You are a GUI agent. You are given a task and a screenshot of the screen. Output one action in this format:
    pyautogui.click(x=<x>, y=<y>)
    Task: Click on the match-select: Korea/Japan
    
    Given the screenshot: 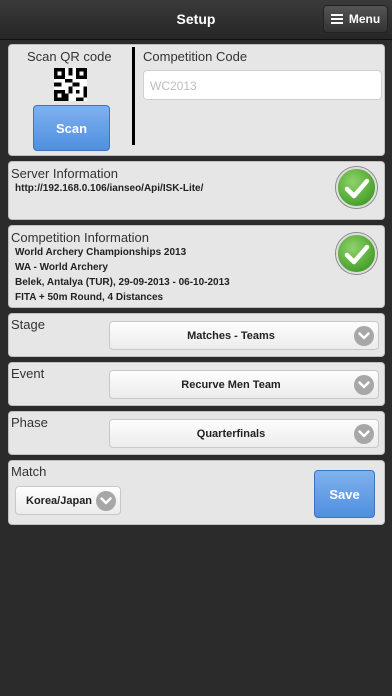 What is the action you would take?
    pyautogui.click(x=68, y=500)
    